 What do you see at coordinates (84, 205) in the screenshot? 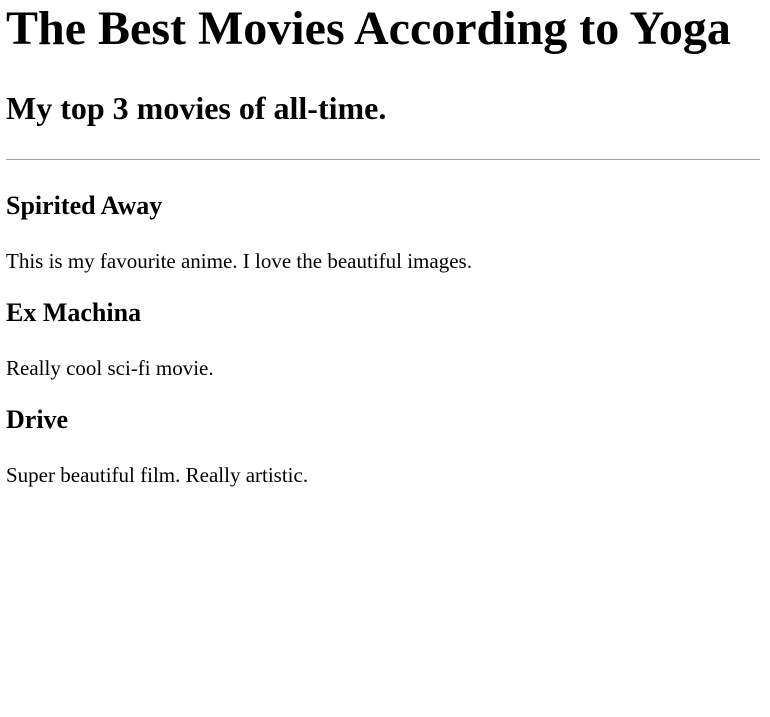
I see `movie-title: Spirited Away` at bounding box center [84, 205].